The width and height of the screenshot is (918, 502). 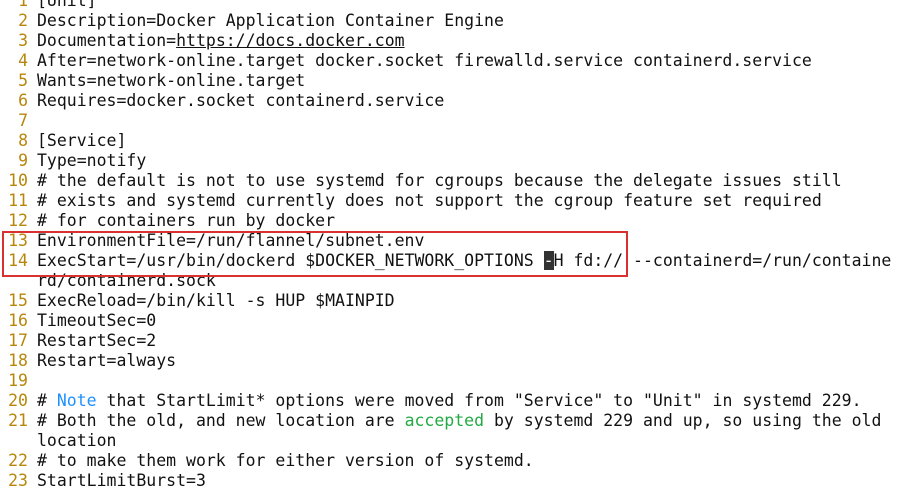 I want to click on line-number: 7, so click(x=23, y=120).